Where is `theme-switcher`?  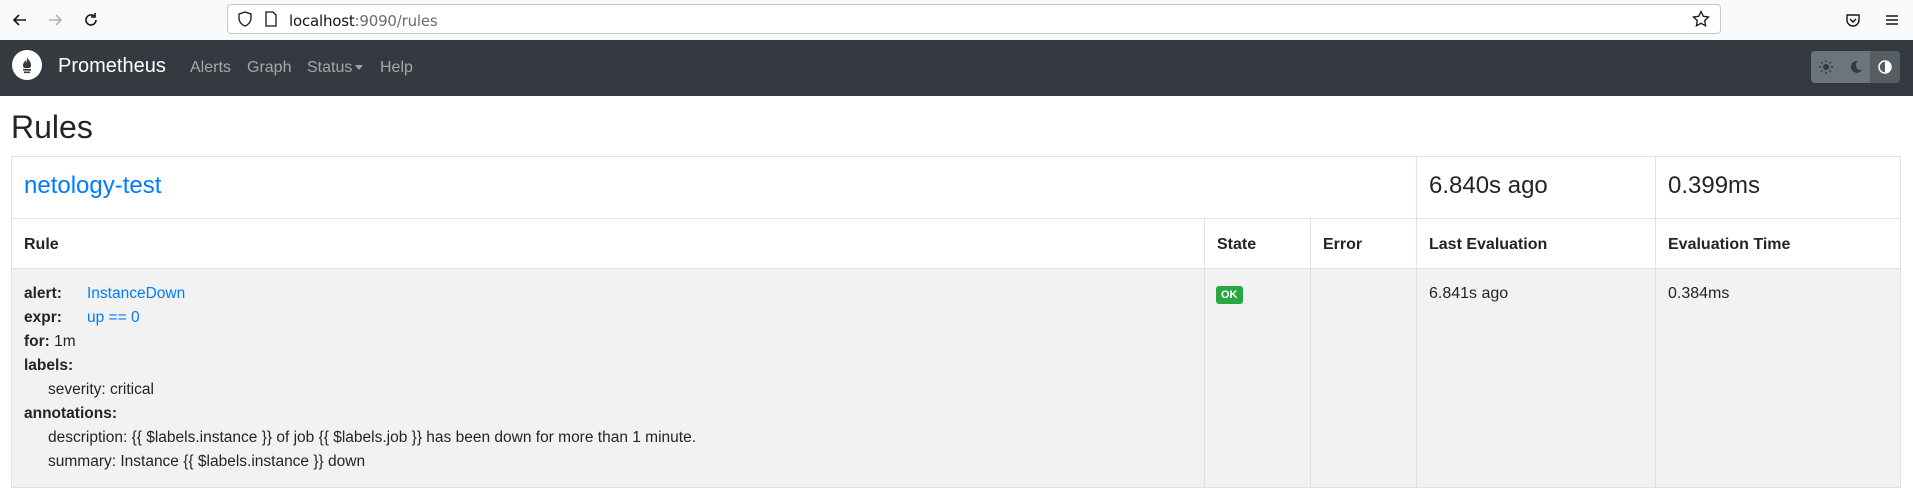
theme-switcher is located at coordinates (1855, 67).